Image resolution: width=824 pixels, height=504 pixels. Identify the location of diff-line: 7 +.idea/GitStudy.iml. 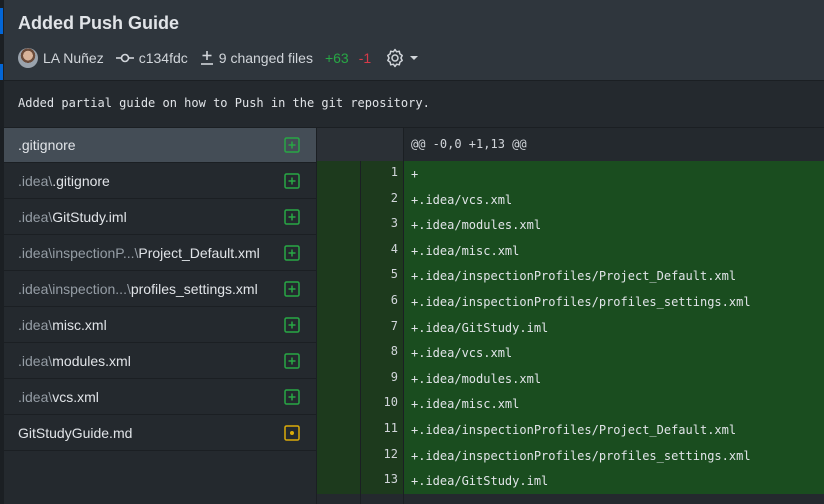
(570, 327).